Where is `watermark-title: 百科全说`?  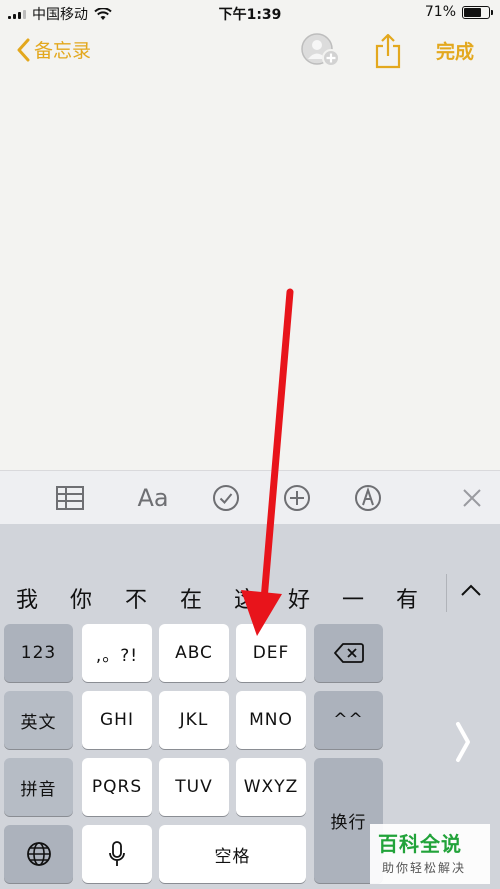
watermark-title: 百科全说 is located at coordinates (420, 844).